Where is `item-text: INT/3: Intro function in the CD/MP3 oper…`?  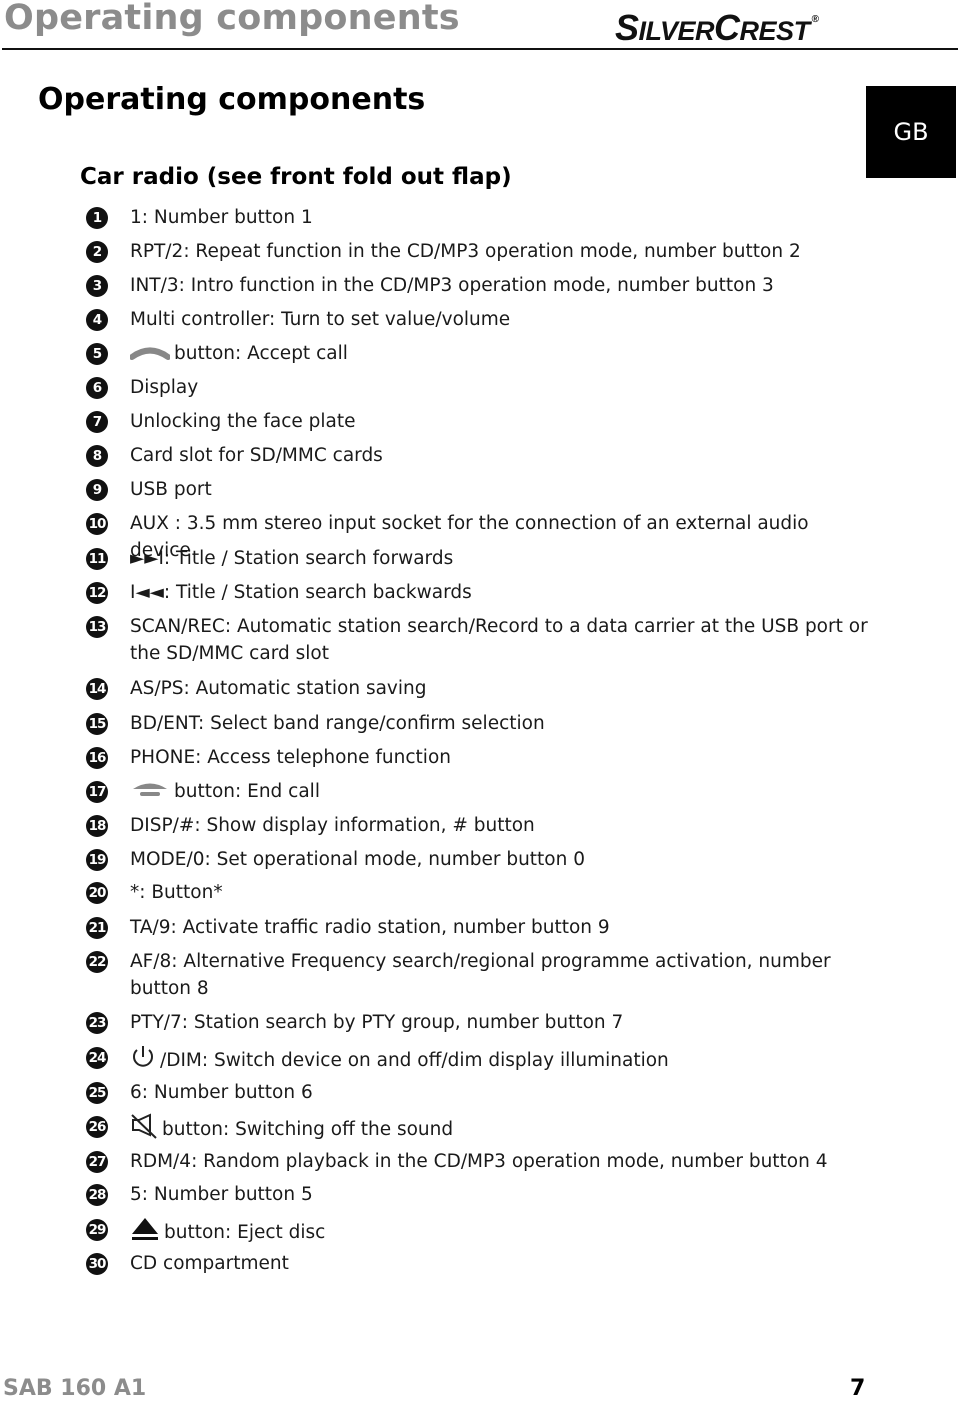 item-text: INT/3: Intro function in the CD/MP3 oper… is located at coordinates (452, 285).